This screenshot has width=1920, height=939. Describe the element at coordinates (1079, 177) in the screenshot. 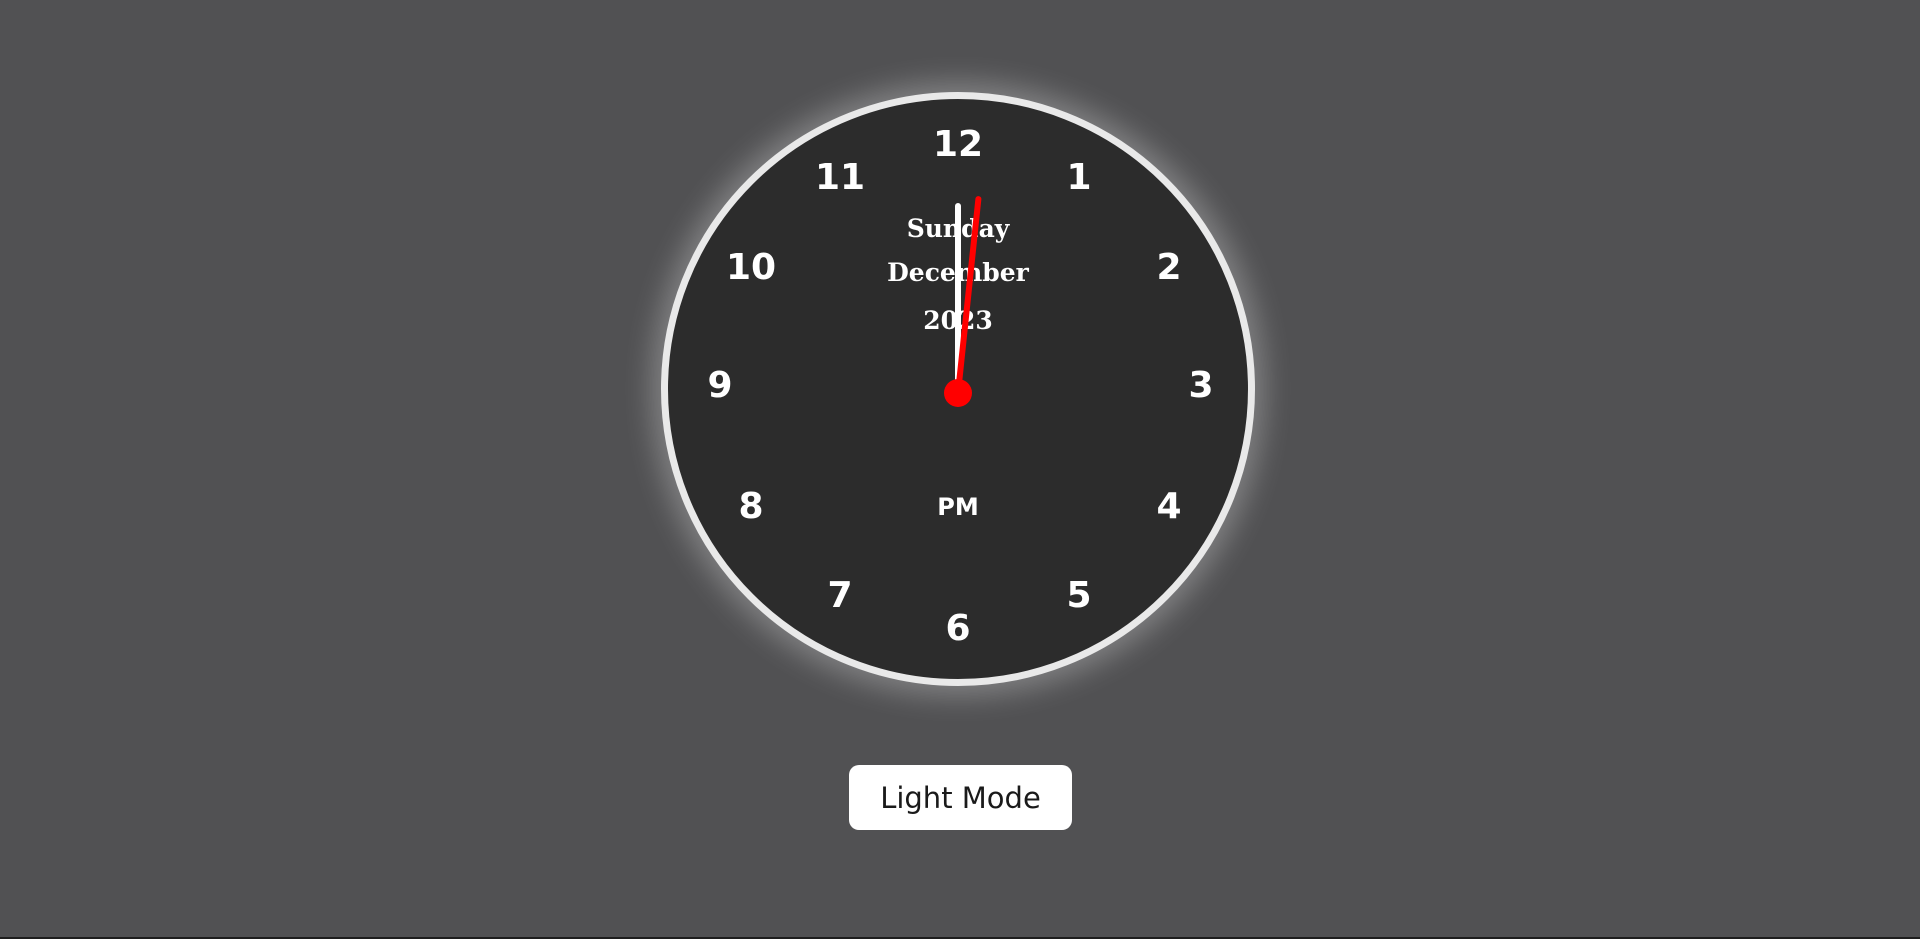

I see `clock-number-1: 1` at that location.